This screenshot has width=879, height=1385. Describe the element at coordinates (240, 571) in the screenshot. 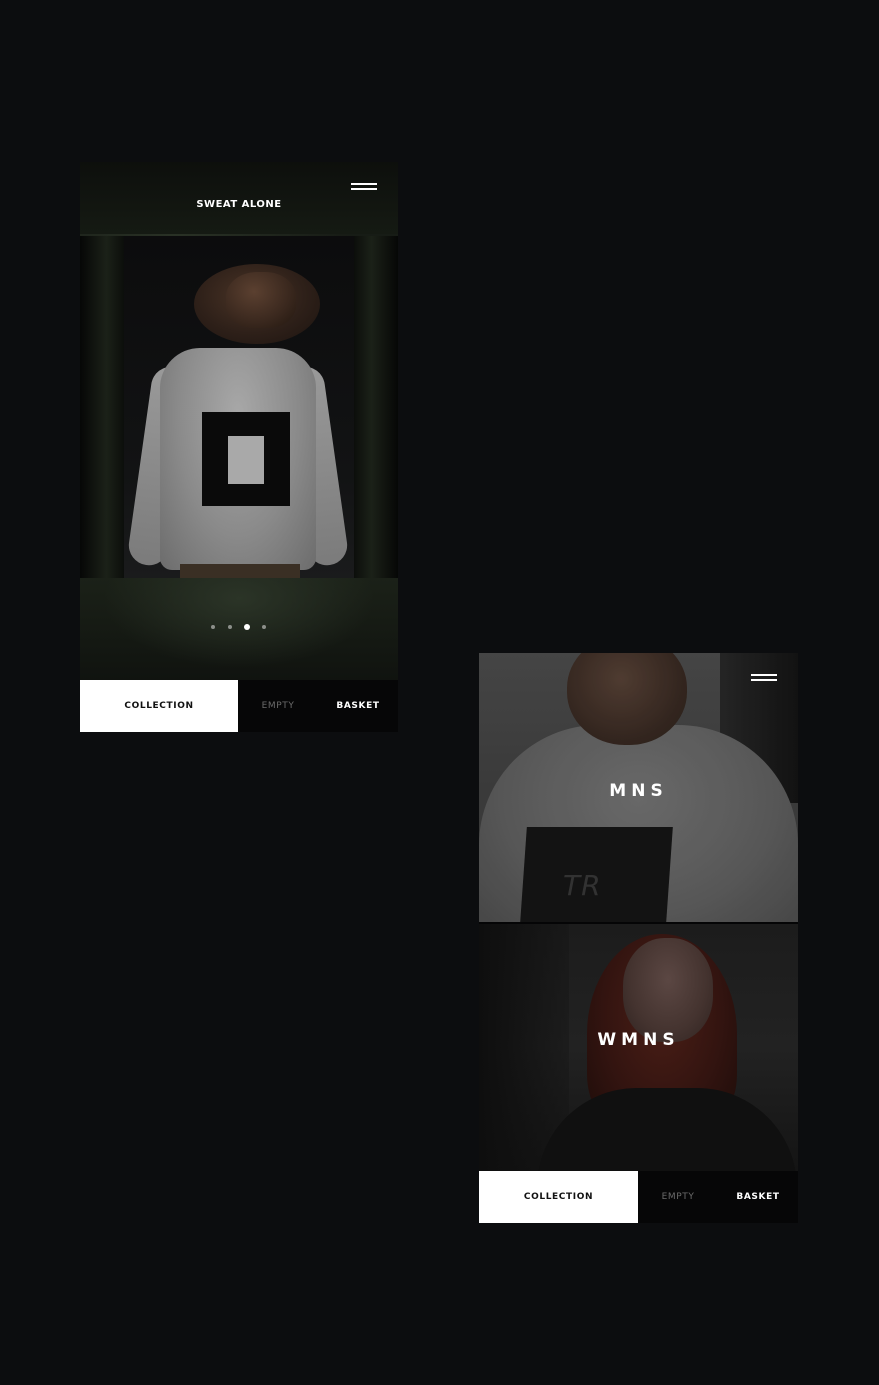

I see `trousers` at that location.